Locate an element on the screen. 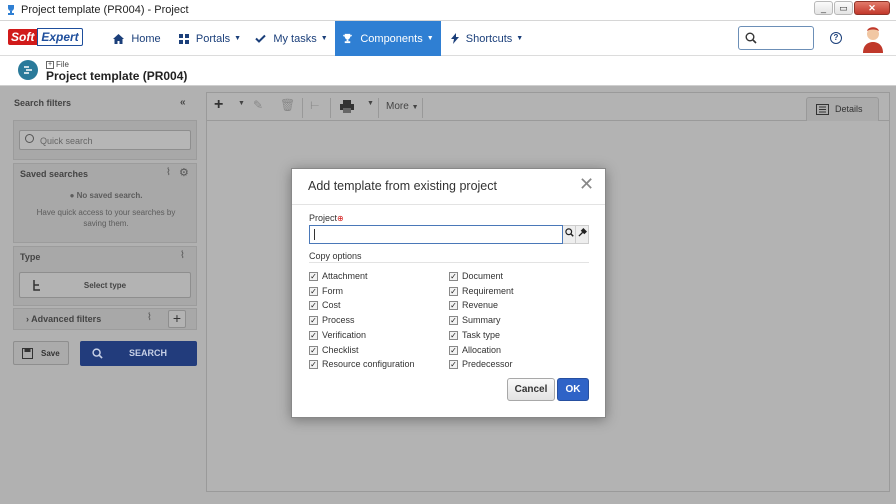 The height and width of the screenshot is (504, 896). close-icon: ✕ is located at coordinates (586, 184).